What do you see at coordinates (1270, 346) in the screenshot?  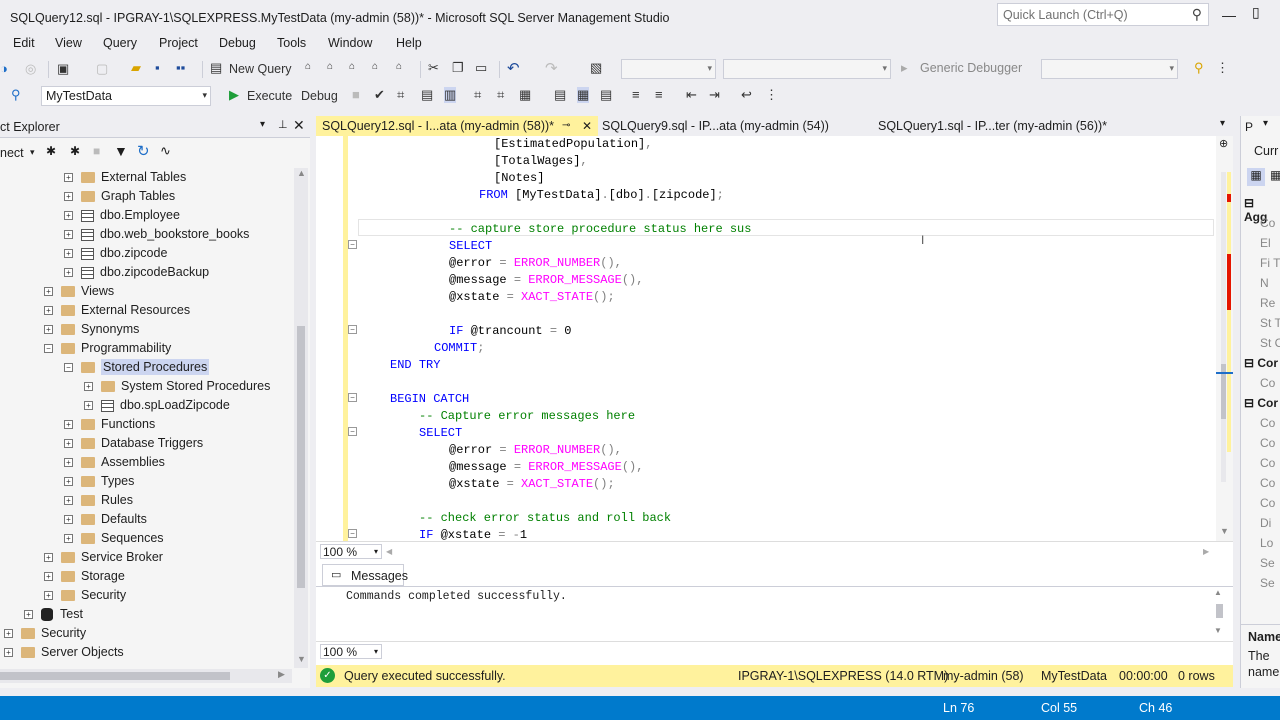 I see `property-row: St C` at bounding box center [1270, 346].